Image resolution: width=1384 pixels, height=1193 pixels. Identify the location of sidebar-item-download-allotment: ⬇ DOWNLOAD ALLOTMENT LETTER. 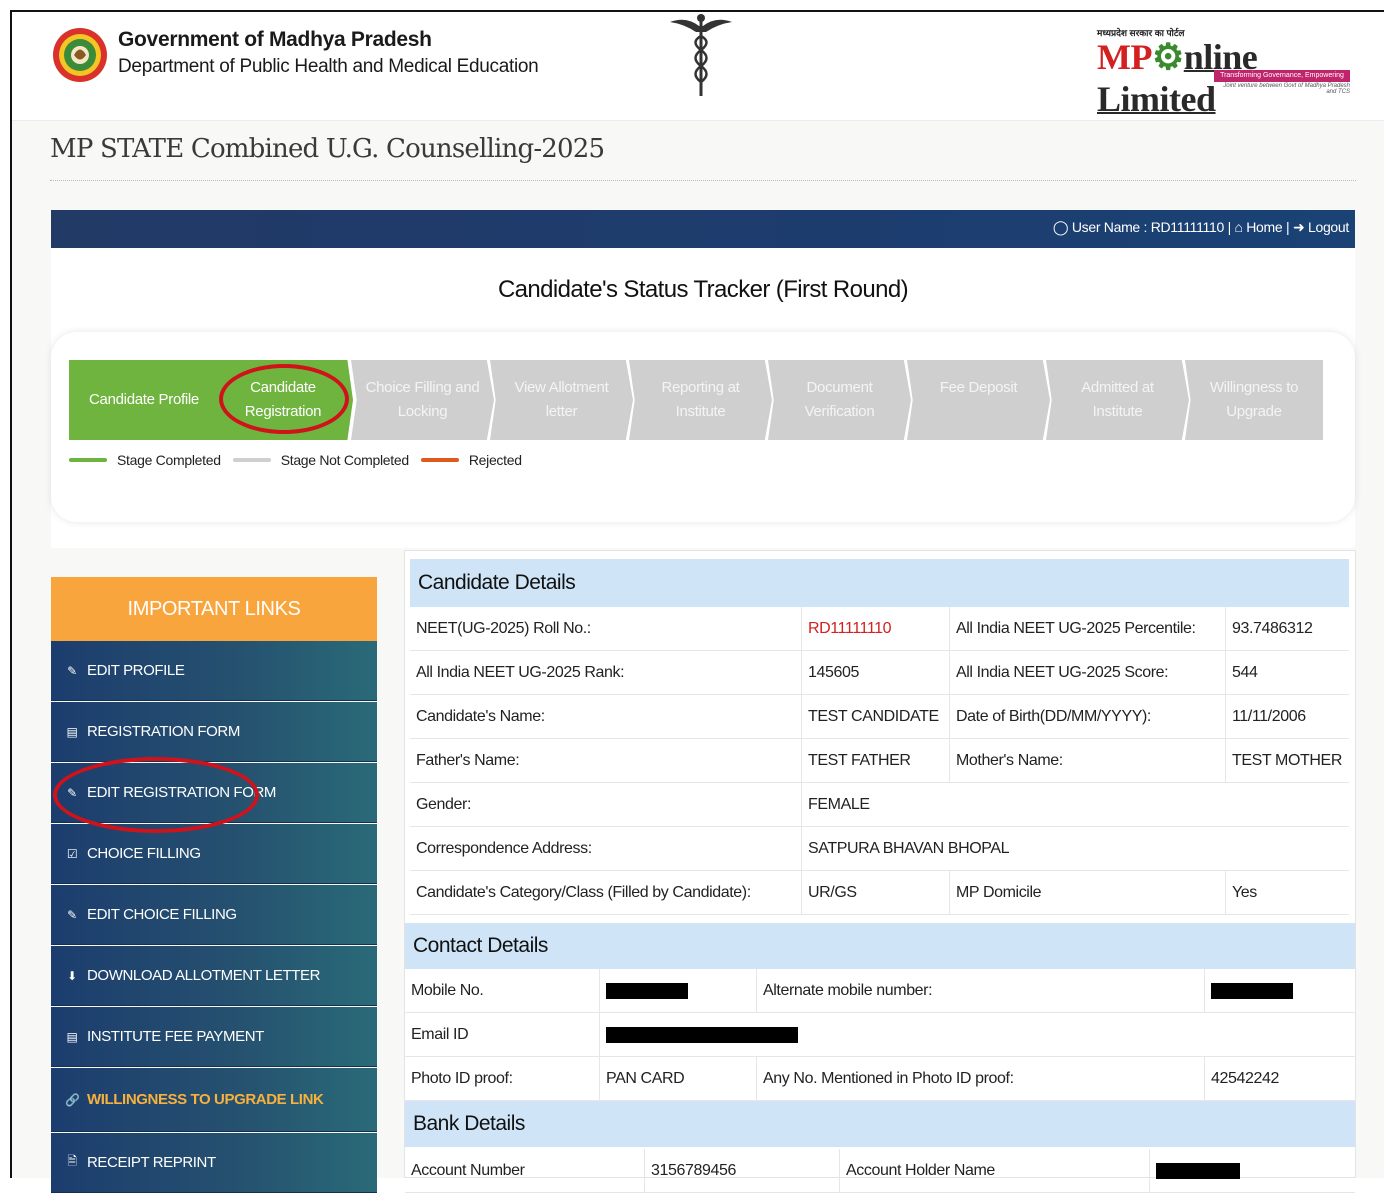
(214, 976).